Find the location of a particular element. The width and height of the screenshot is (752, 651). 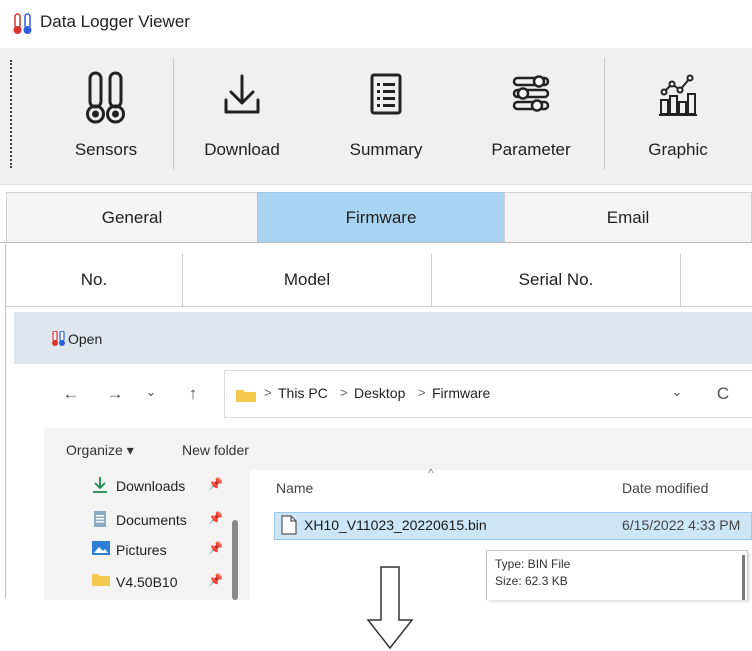

tab-firmware: Firmware is located at coordinates (381, 217).